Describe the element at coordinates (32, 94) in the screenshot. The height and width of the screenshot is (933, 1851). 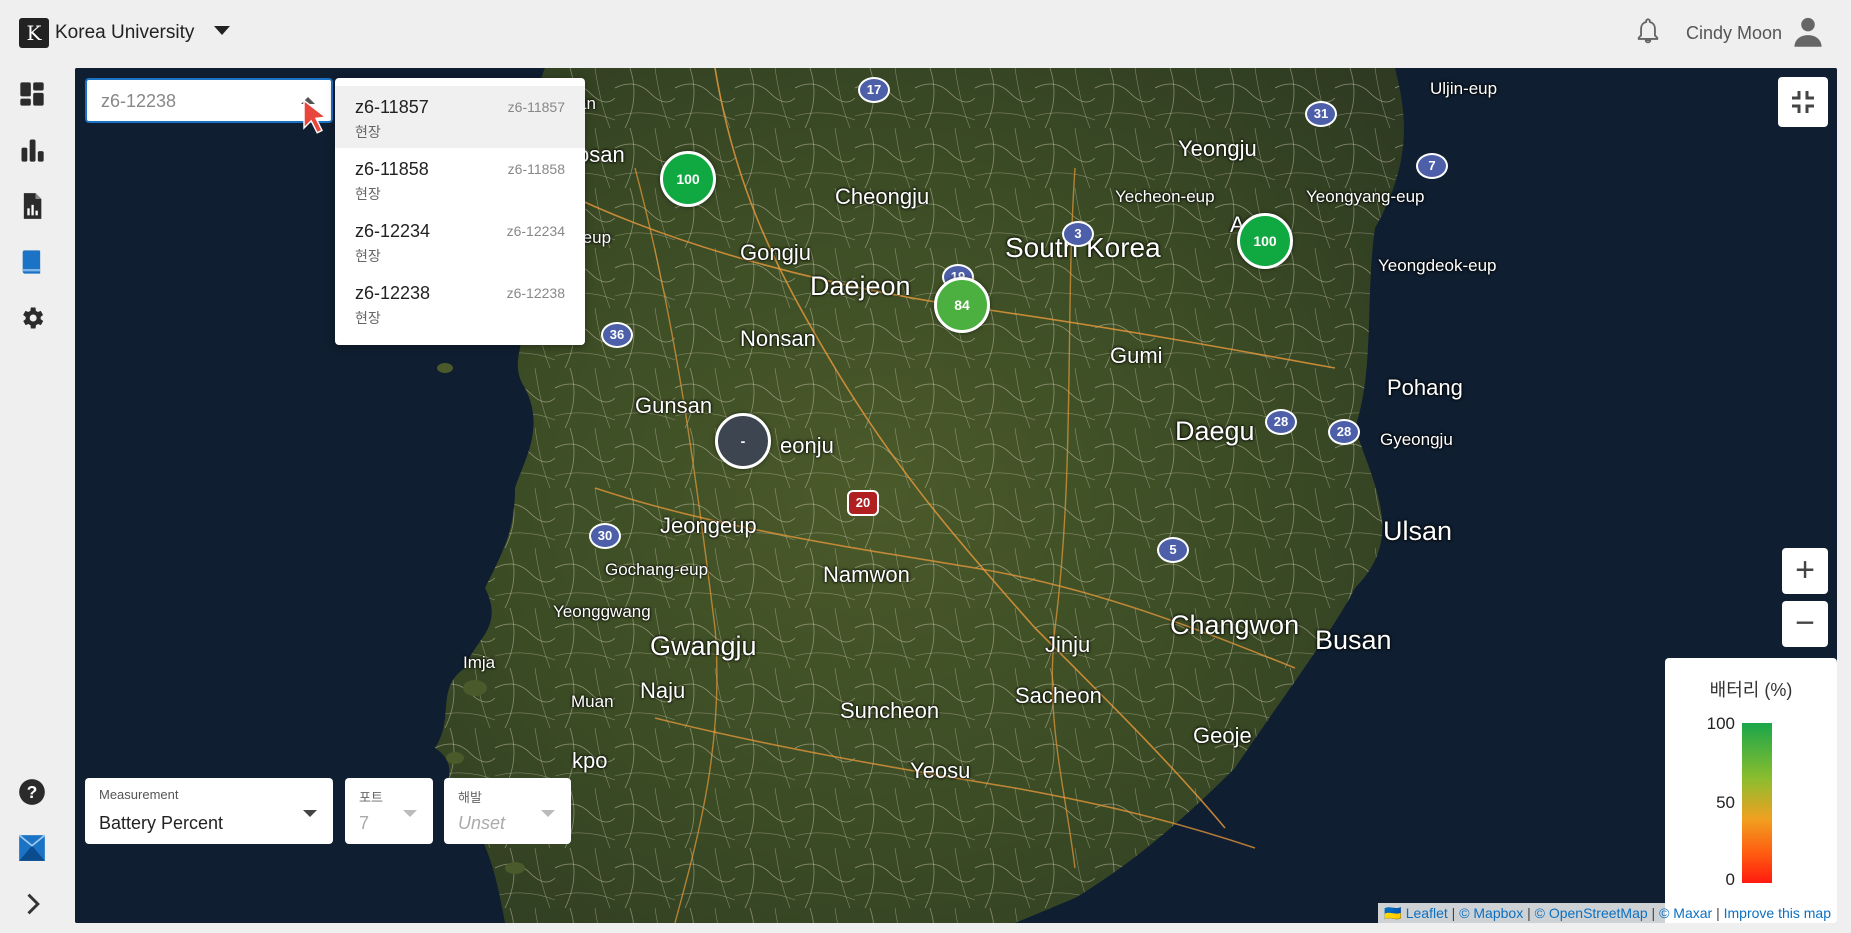
I see `dashboard-icon` at that location.